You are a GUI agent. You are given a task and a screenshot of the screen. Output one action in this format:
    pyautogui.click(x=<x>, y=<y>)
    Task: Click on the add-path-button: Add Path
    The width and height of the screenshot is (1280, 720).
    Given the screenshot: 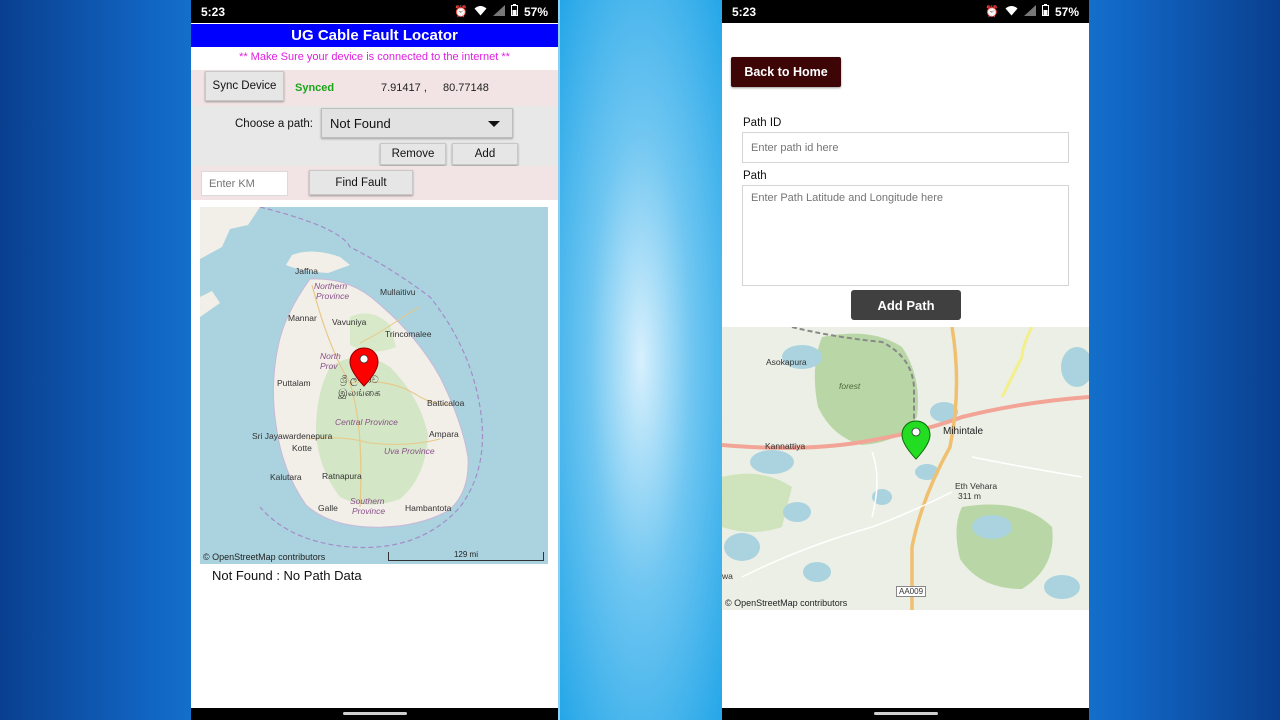 What is the action you would take?
    pyautogui.click(x=906, y=305)
    